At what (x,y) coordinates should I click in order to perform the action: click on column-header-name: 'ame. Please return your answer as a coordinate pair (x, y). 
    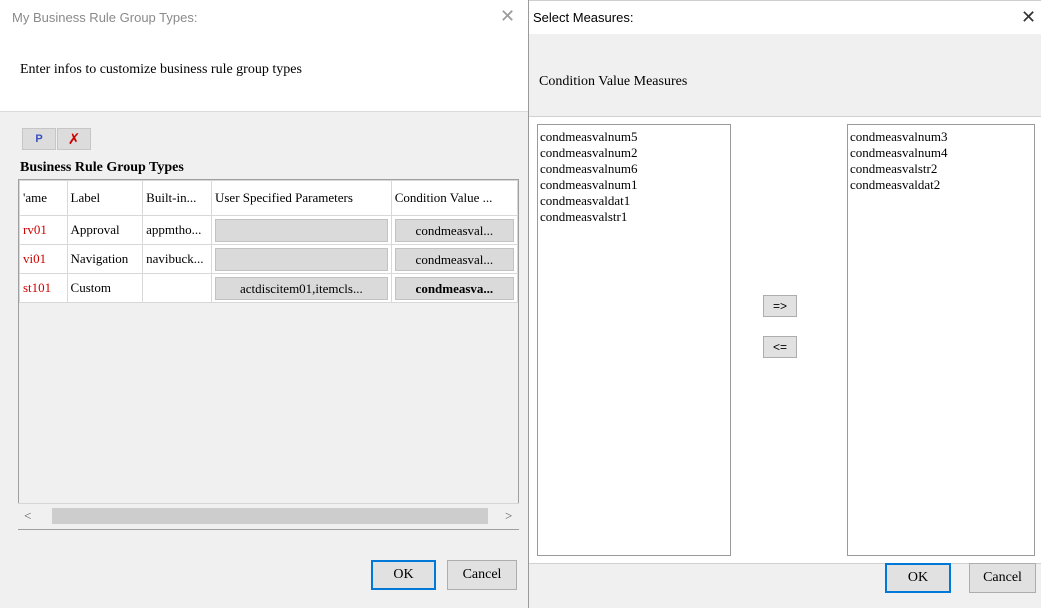
    Looking at the image, I should click on (43, 198).